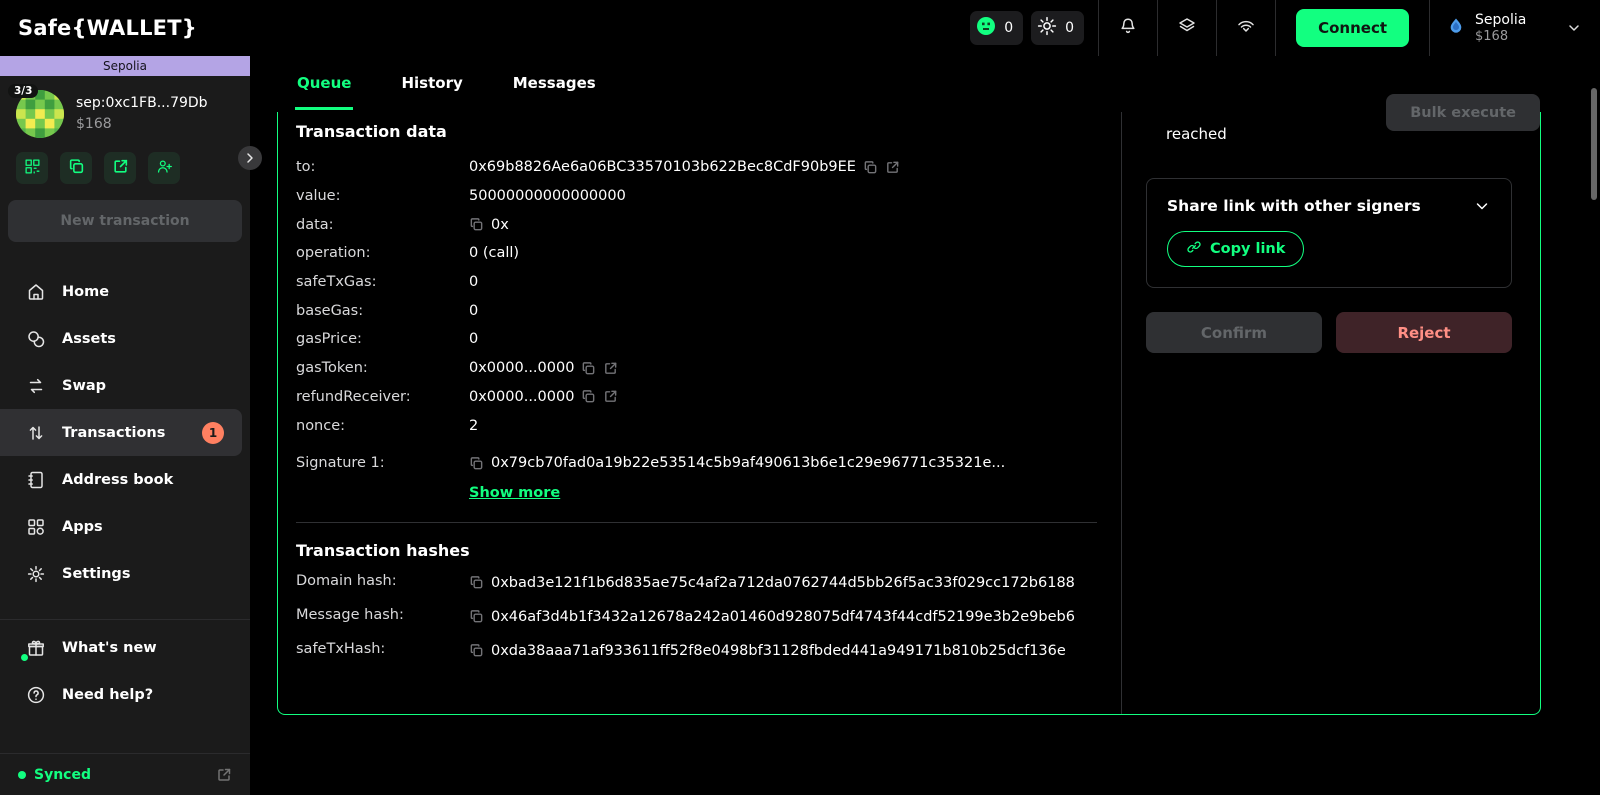 The height and width of the screenshot is (795, 1600). I want to click on safe-quick-actions, so click(125, 161).